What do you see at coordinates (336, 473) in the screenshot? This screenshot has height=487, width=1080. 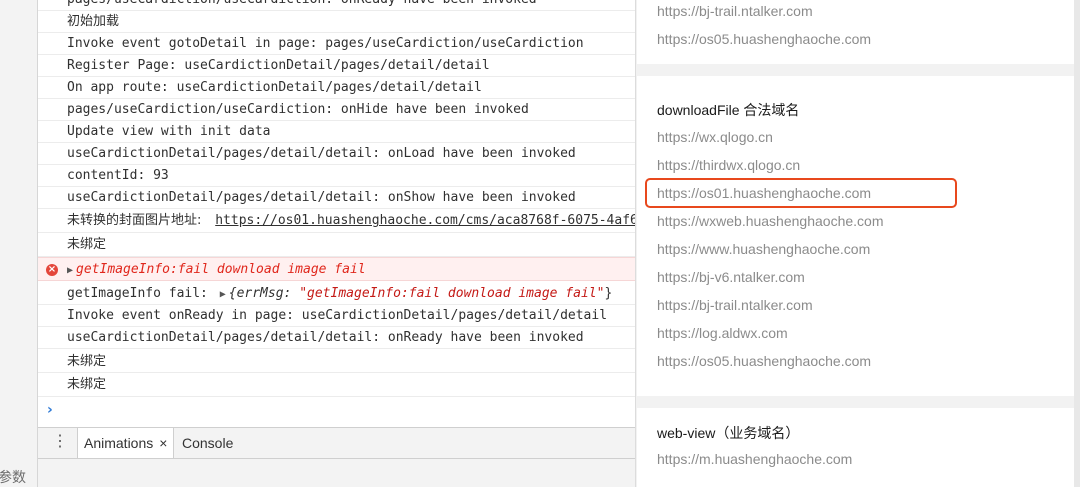 I see `drawer-content` at bounding box center [336, 473].